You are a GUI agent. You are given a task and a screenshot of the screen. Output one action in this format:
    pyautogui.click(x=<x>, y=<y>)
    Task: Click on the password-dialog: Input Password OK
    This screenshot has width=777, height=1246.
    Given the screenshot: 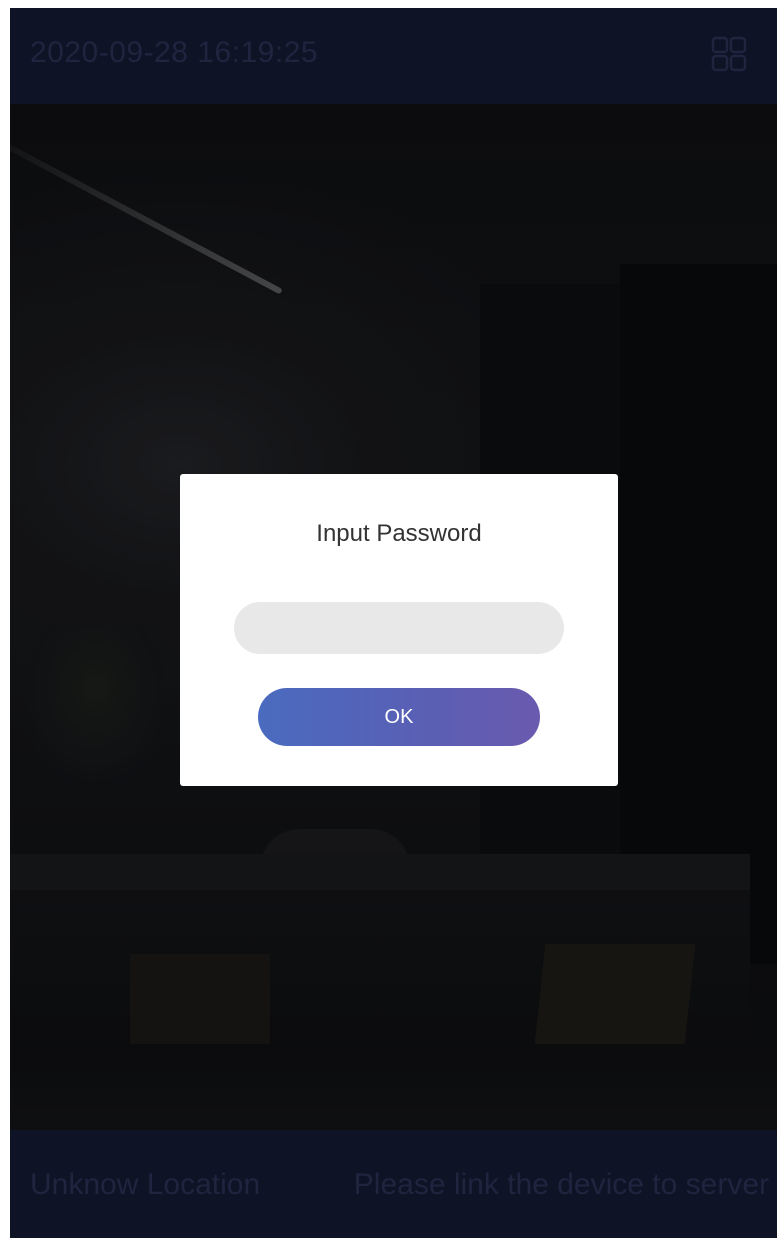 What is the action you would take?
    pyautogui.click(x=399, y=630)
    